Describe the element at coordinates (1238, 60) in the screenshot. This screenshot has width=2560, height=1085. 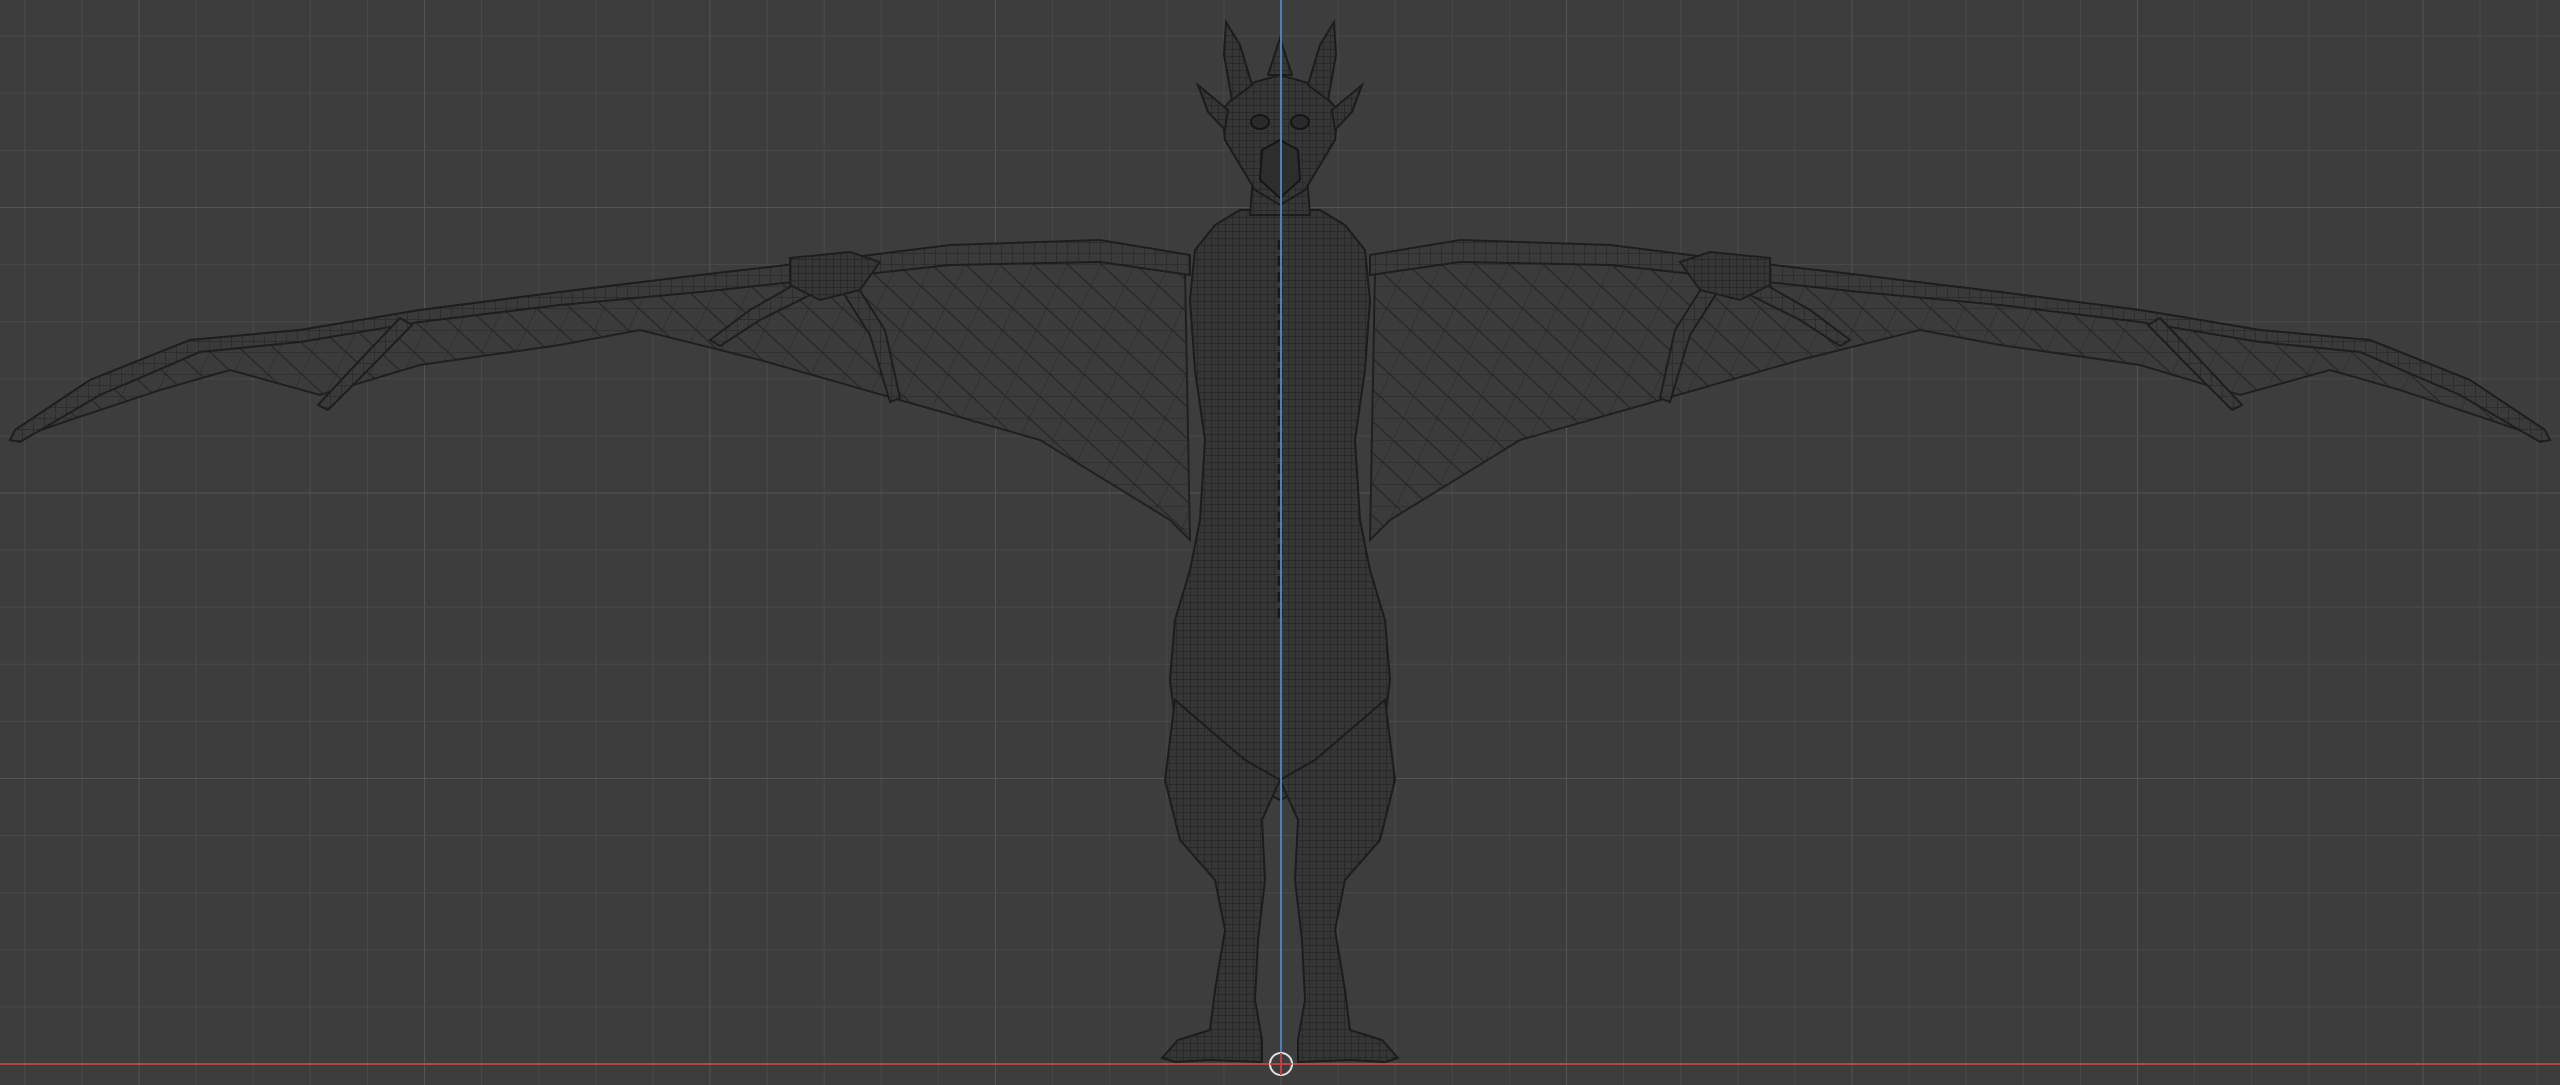
I see `horn-left` at that location.